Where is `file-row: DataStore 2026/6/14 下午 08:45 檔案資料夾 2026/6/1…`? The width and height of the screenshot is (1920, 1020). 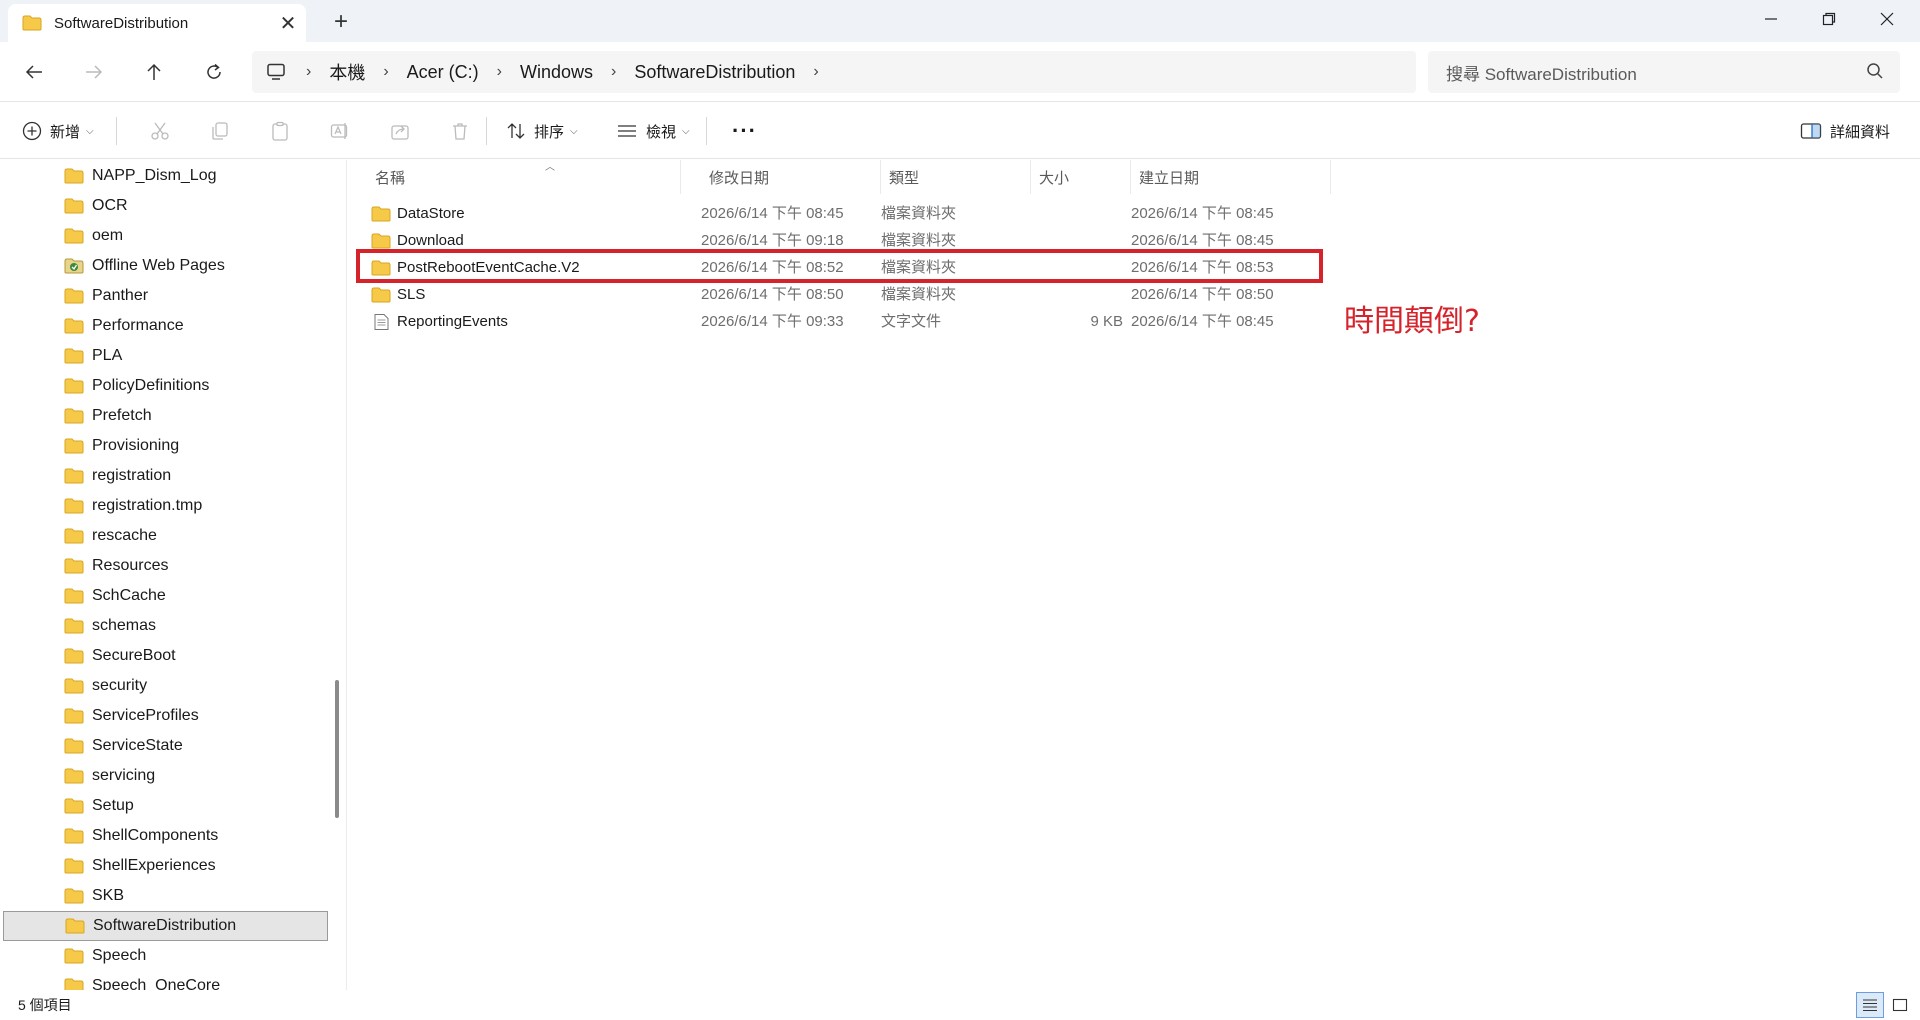
file-row: DataStore 2026/6/14 下午 08:45 檔案資料夾 2026/6/1… is located at coordinates (847, 213).